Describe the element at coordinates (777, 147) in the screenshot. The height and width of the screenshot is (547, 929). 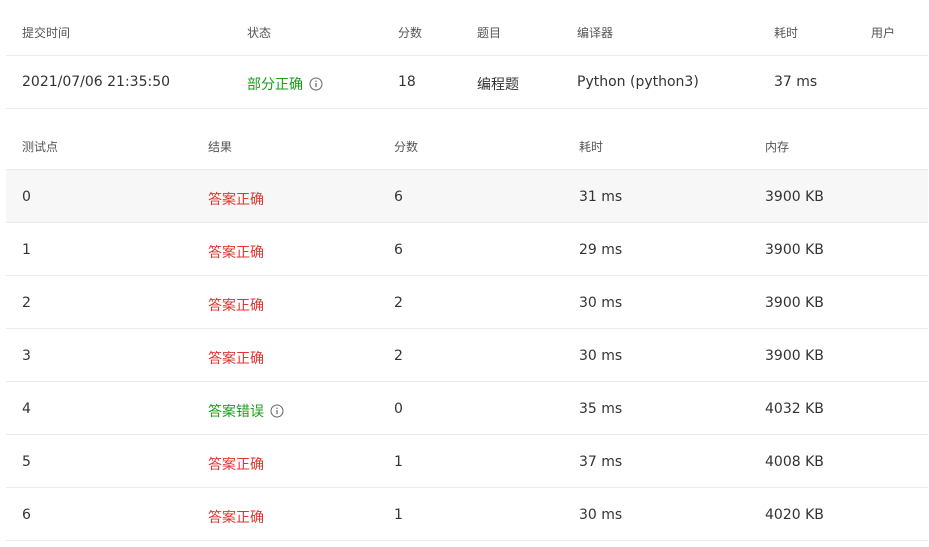
I see `header-memory: 内存` at that location.